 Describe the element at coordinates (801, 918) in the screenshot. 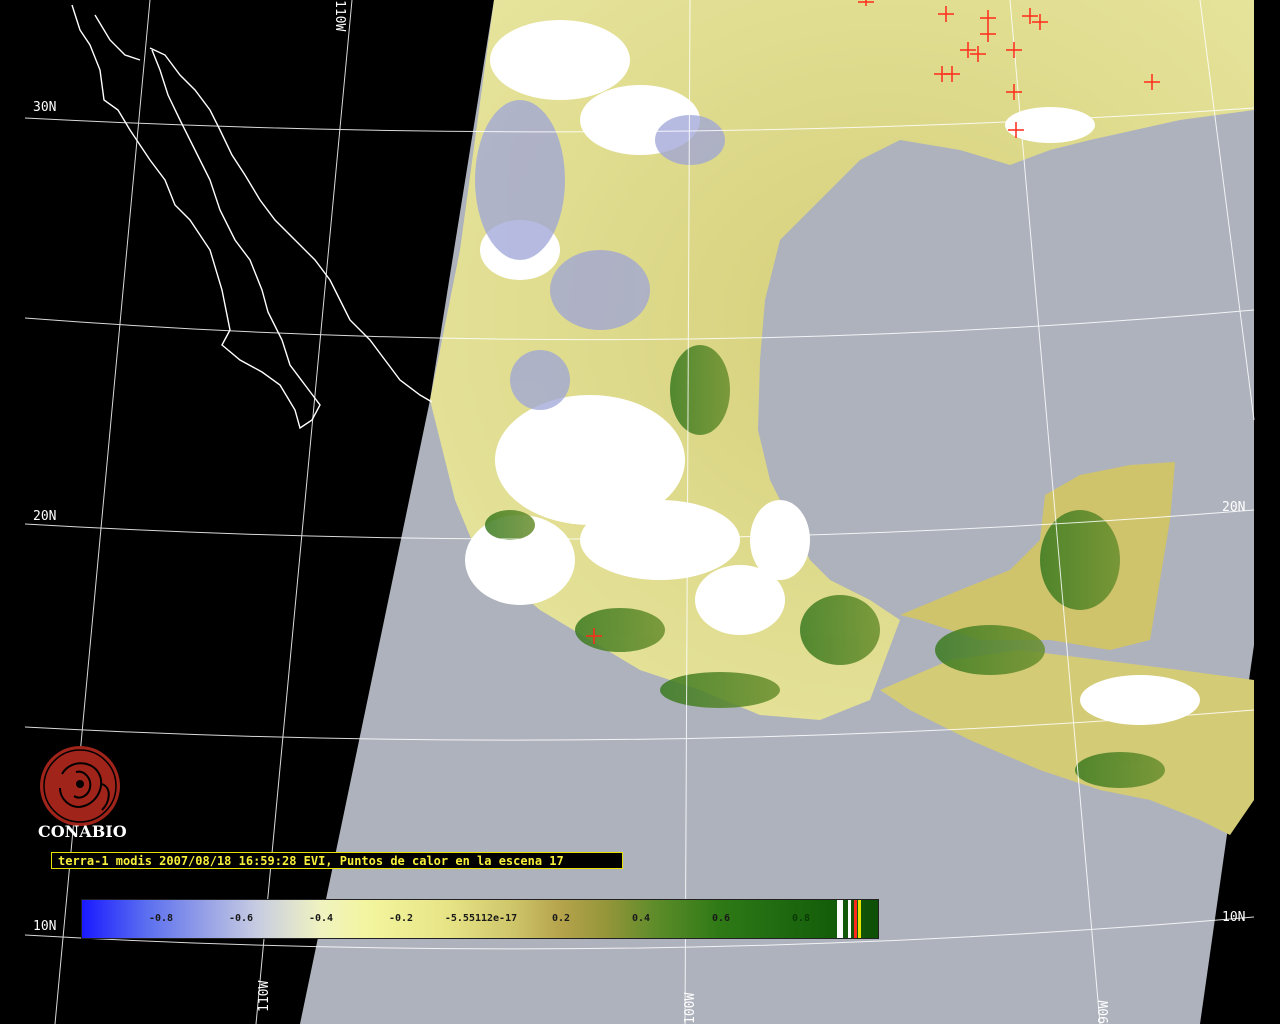

I see `colorbar-tick: 0.8` at that location.